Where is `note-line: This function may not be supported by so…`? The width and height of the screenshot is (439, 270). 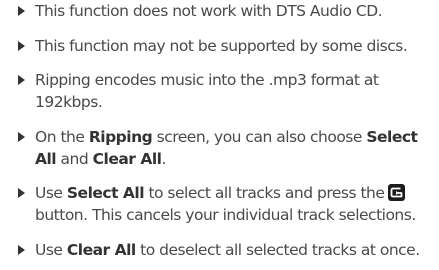 note-line: This function may not be supported by so… is located at coordinates (221, 46).